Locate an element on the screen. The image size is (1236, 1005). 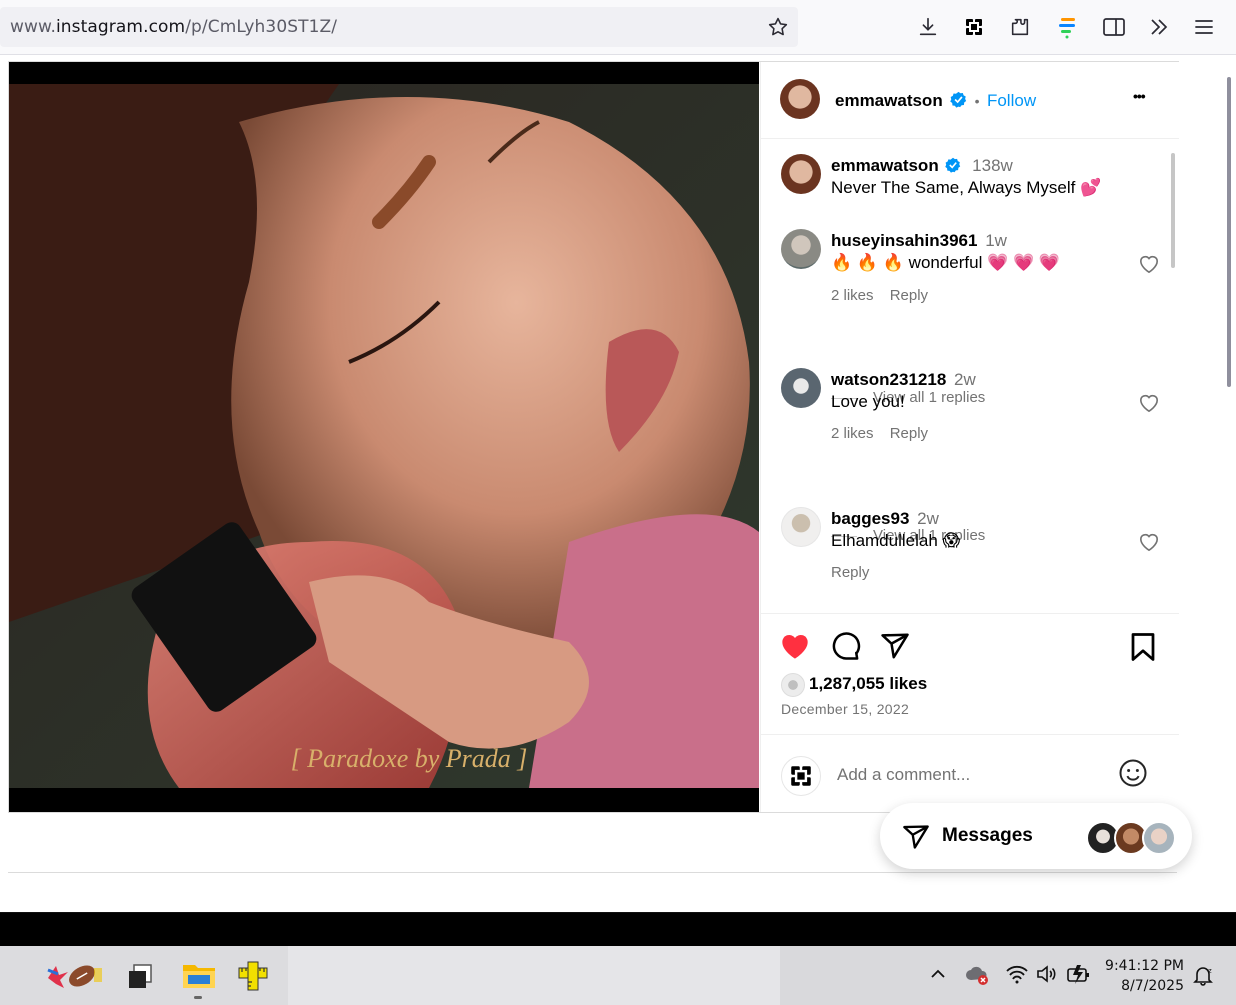
message-contact-avatar is located at coordinates (1159, 838).